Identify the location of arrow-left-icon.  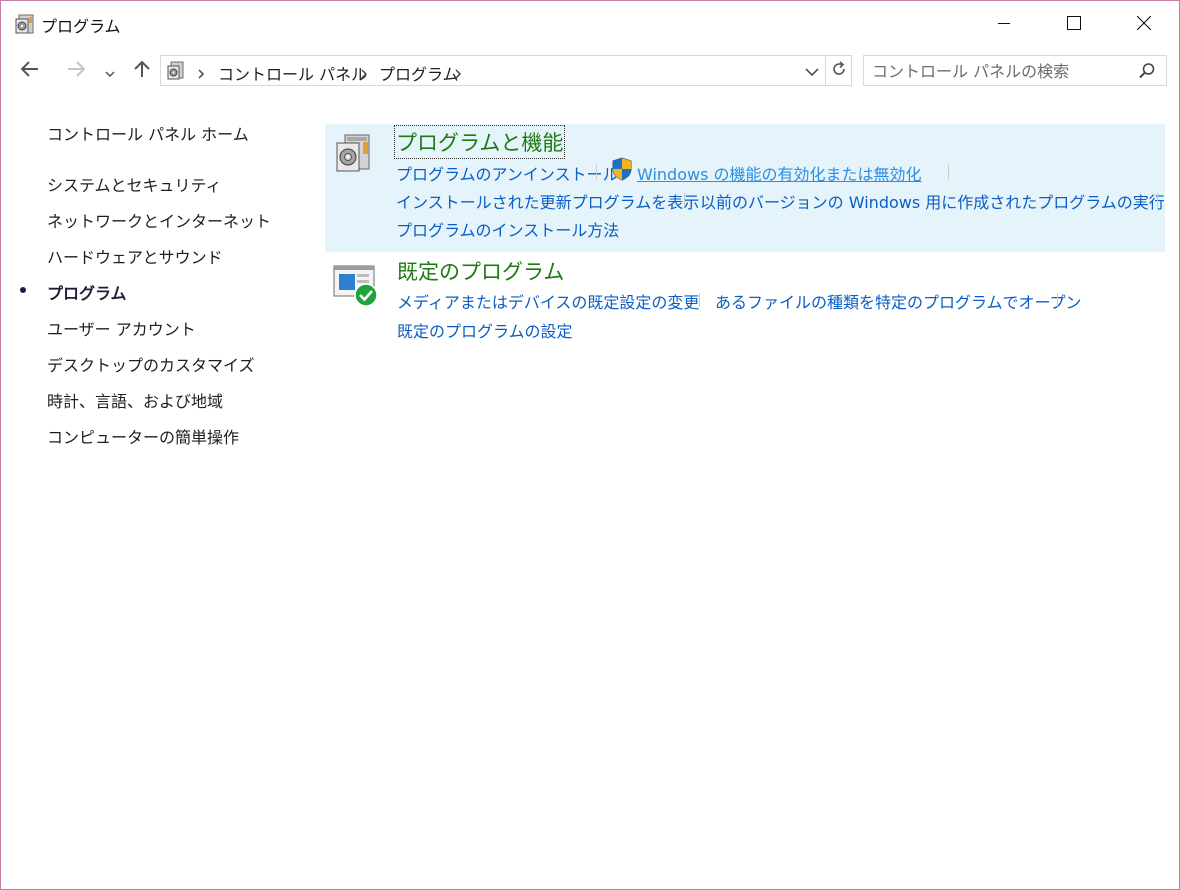
(29, 71).